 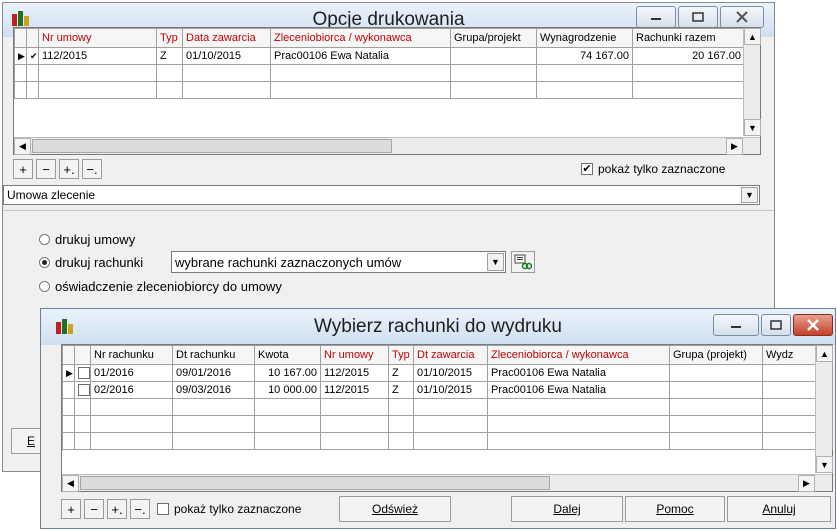 I want to click on contract-type-select: Umowa zlecenie ▼, so click(x=381, y=195).